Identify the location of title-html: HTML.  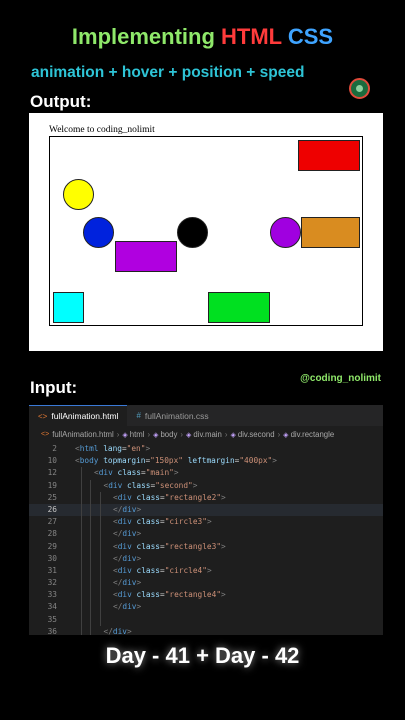
(251, 36).